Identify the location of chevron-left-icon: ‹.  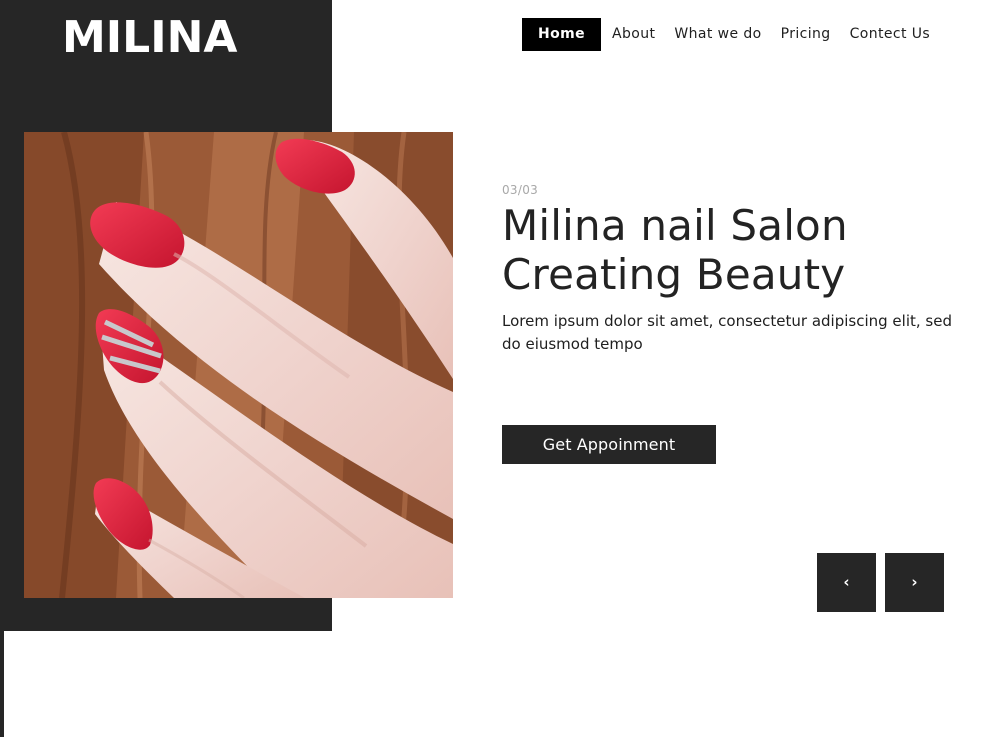
(846, 582).